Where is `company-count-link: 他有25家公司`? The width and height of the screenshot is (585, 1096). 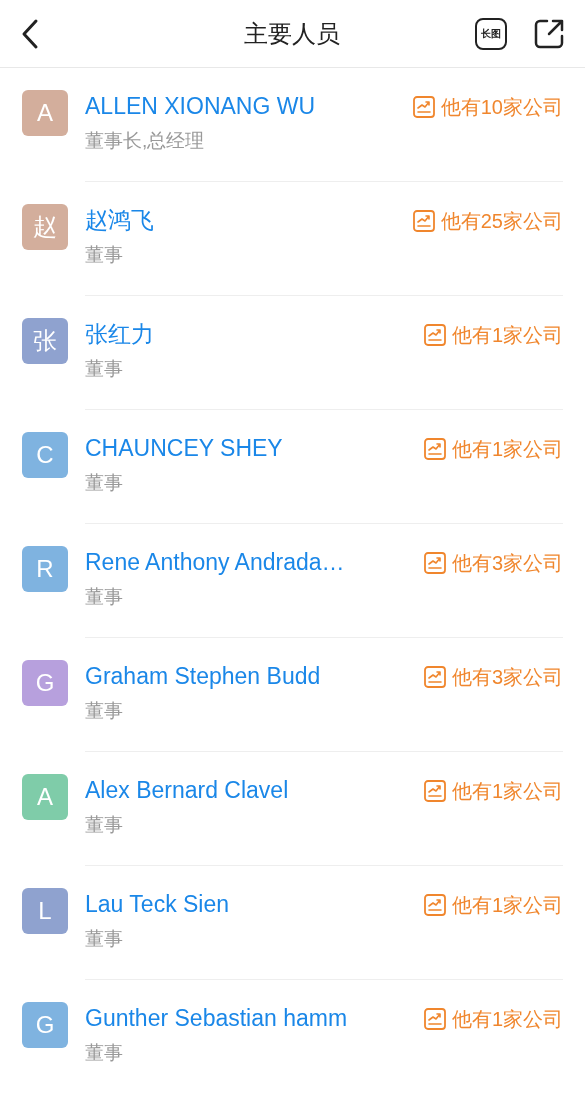 company-count-link: 他有25家公司 is located at coordinates (487, 208).